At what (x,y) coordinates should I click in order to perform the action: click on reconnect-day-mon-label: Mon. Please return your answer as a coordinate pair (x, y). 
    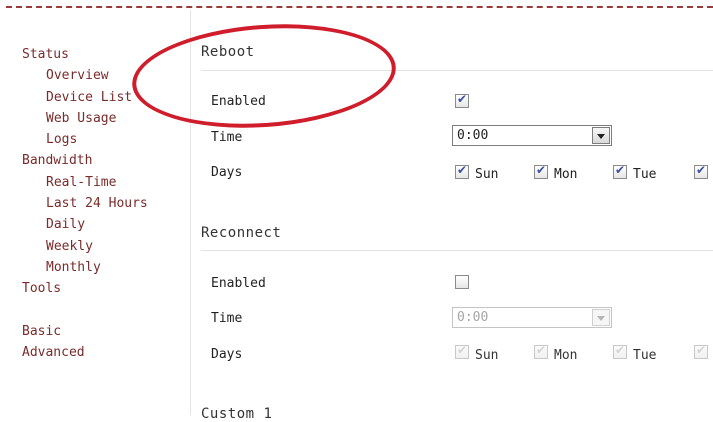
    Looking at the image, I should click on (566, 355).